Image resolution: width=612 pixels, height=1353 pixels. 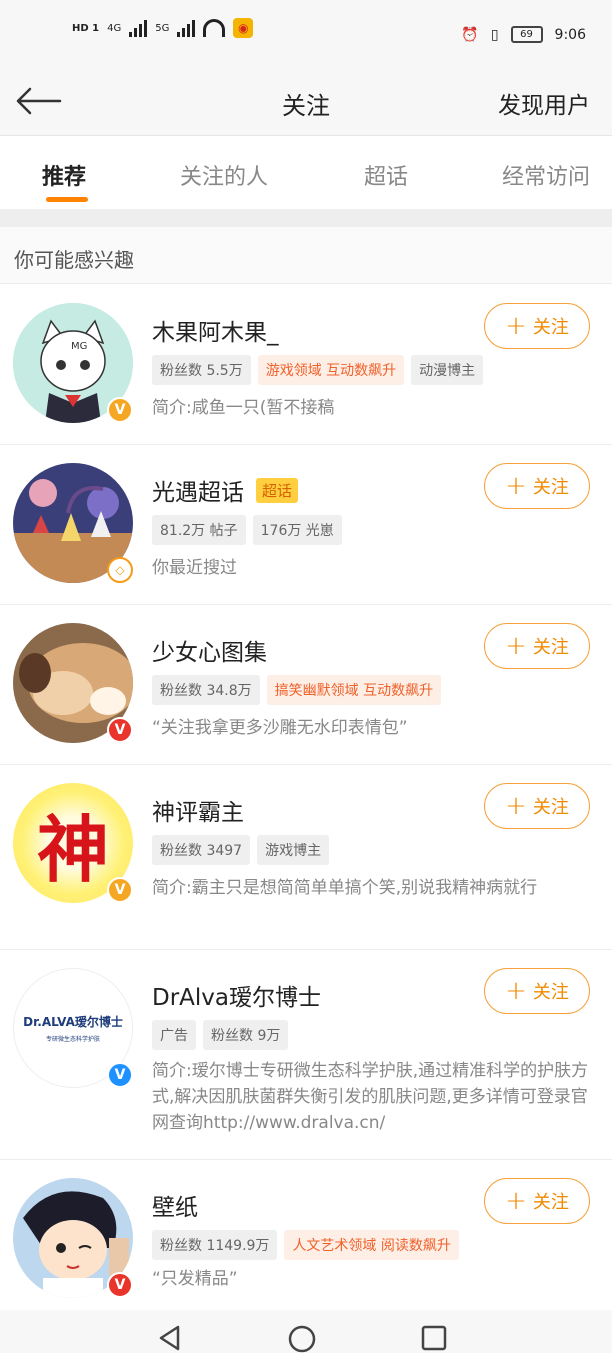 I want to click on tag: 游戏领域 互动数飙升, so click(x=331, y=370).